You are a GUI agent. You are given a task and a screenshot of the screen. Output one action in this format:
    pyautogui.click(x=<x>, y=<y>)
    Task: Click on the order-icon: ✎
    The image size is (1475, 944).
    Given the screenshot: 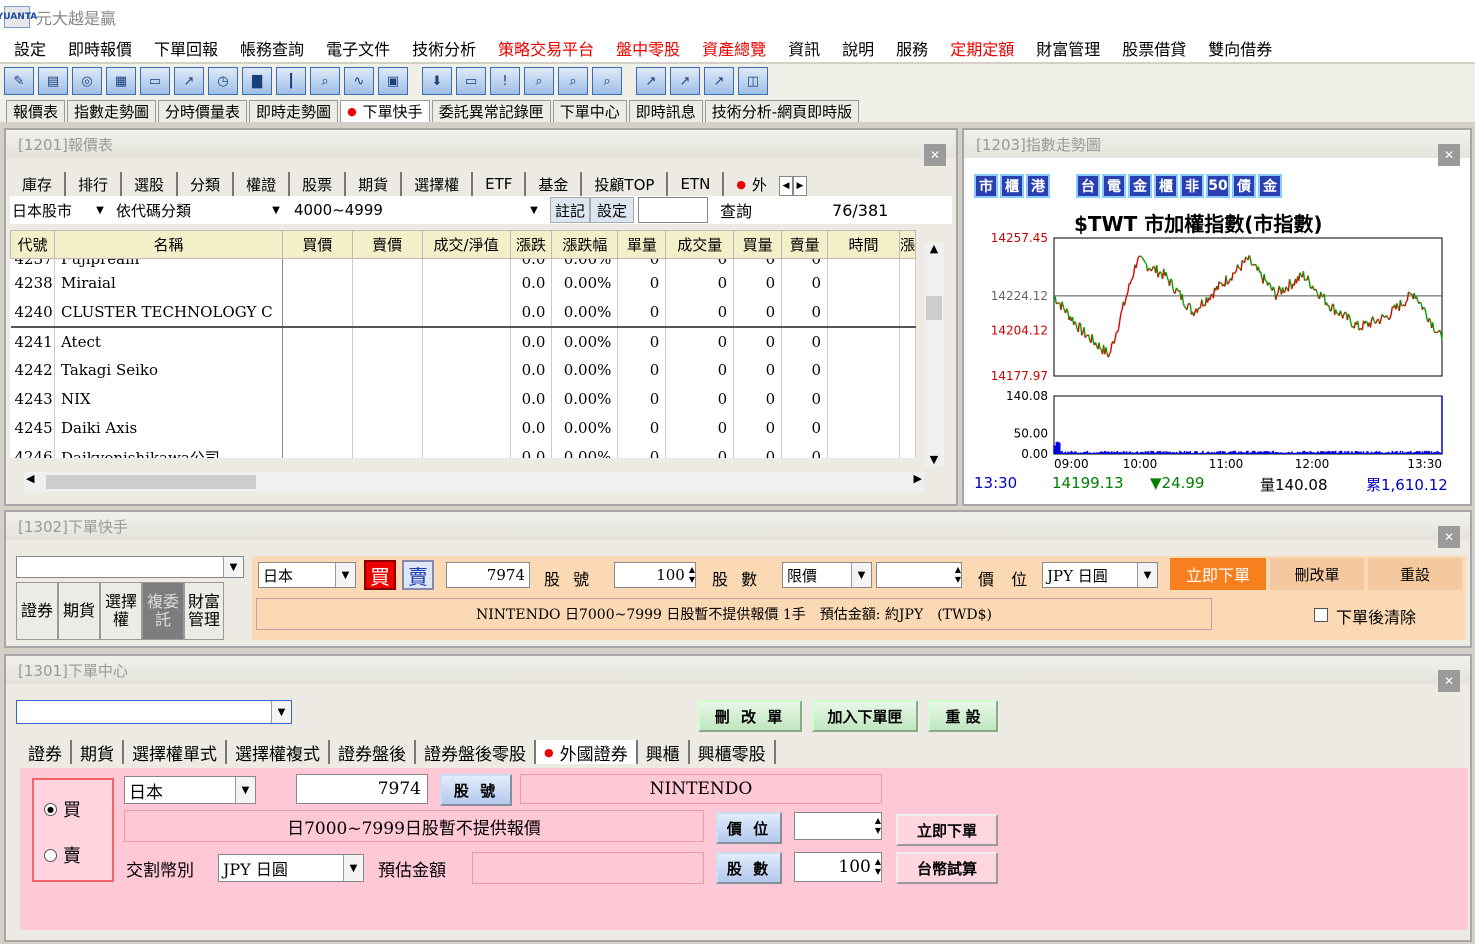 What is the action you would take?
    pyautogui.click(x=19, y=81)
    